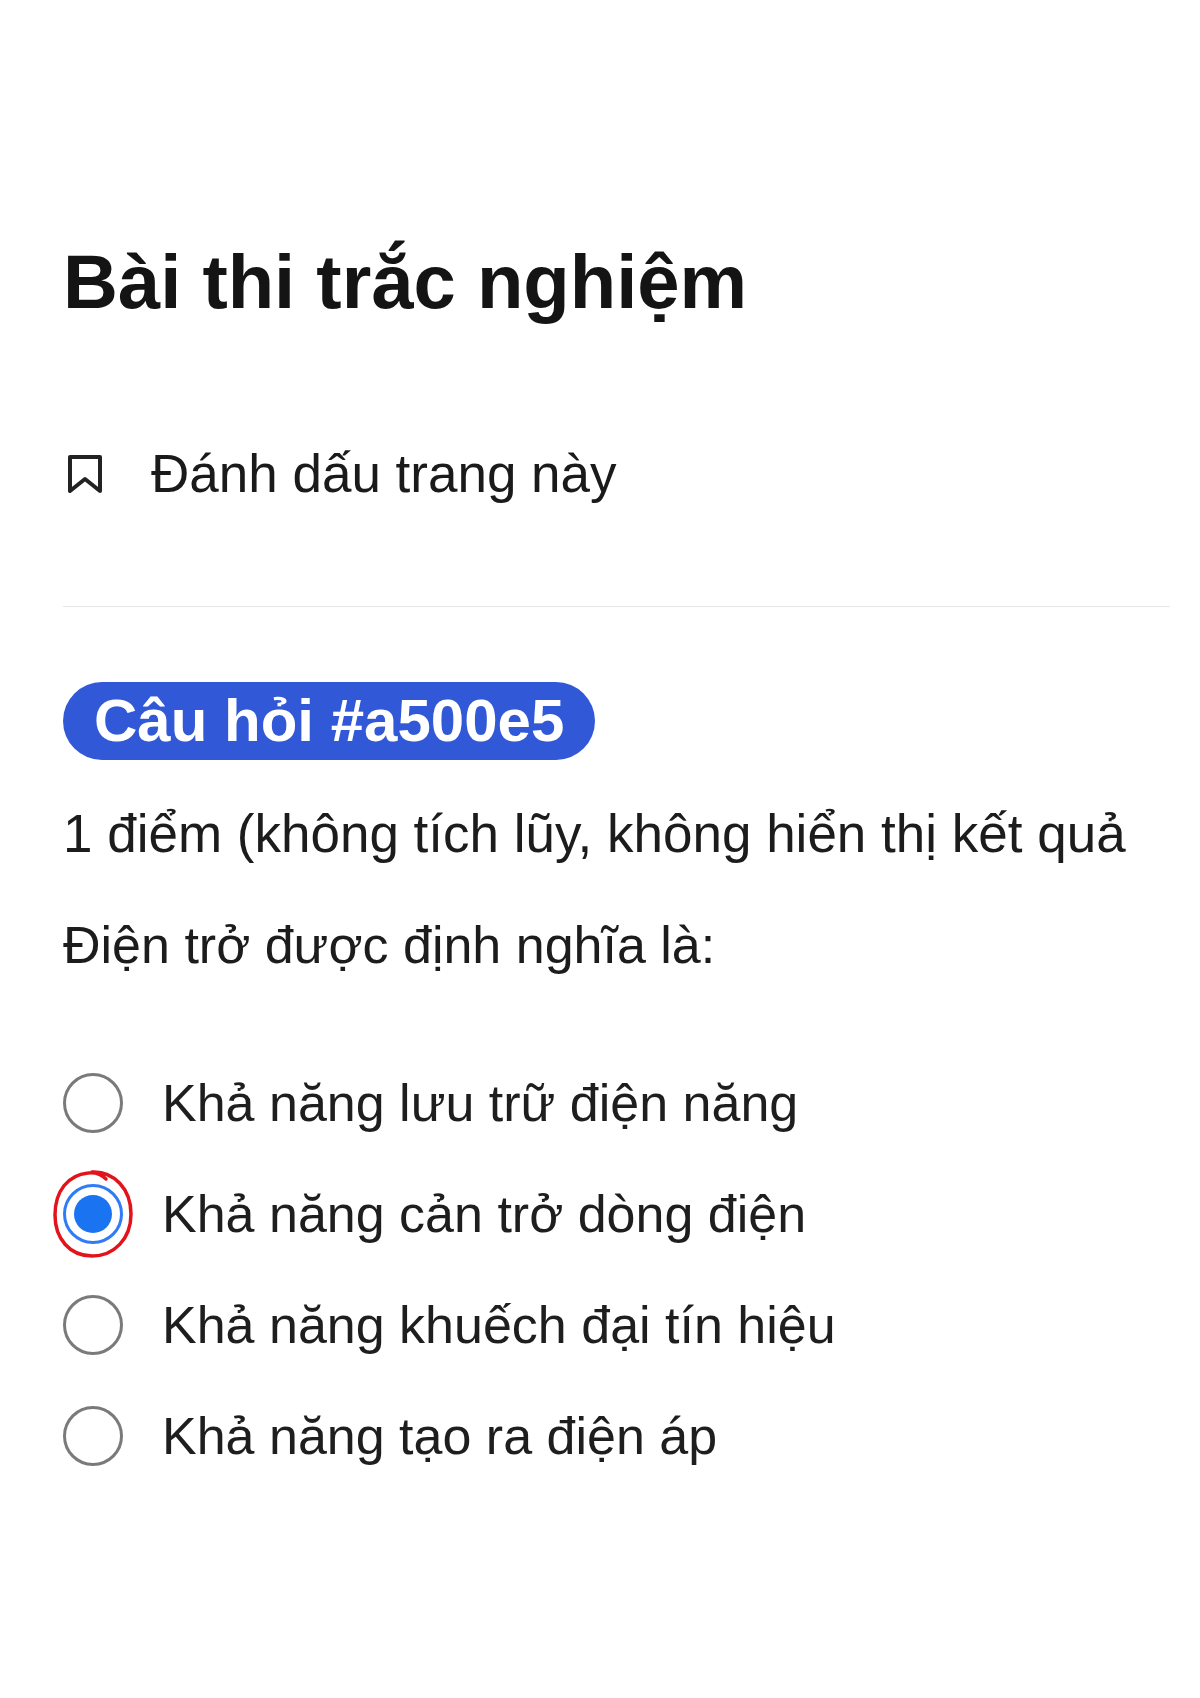  What do you see at coordinates (484, 1214) in the screenshot?
I see `option-label: Khả năng cản trở dòng điện` at bounding box center [484, 1214].